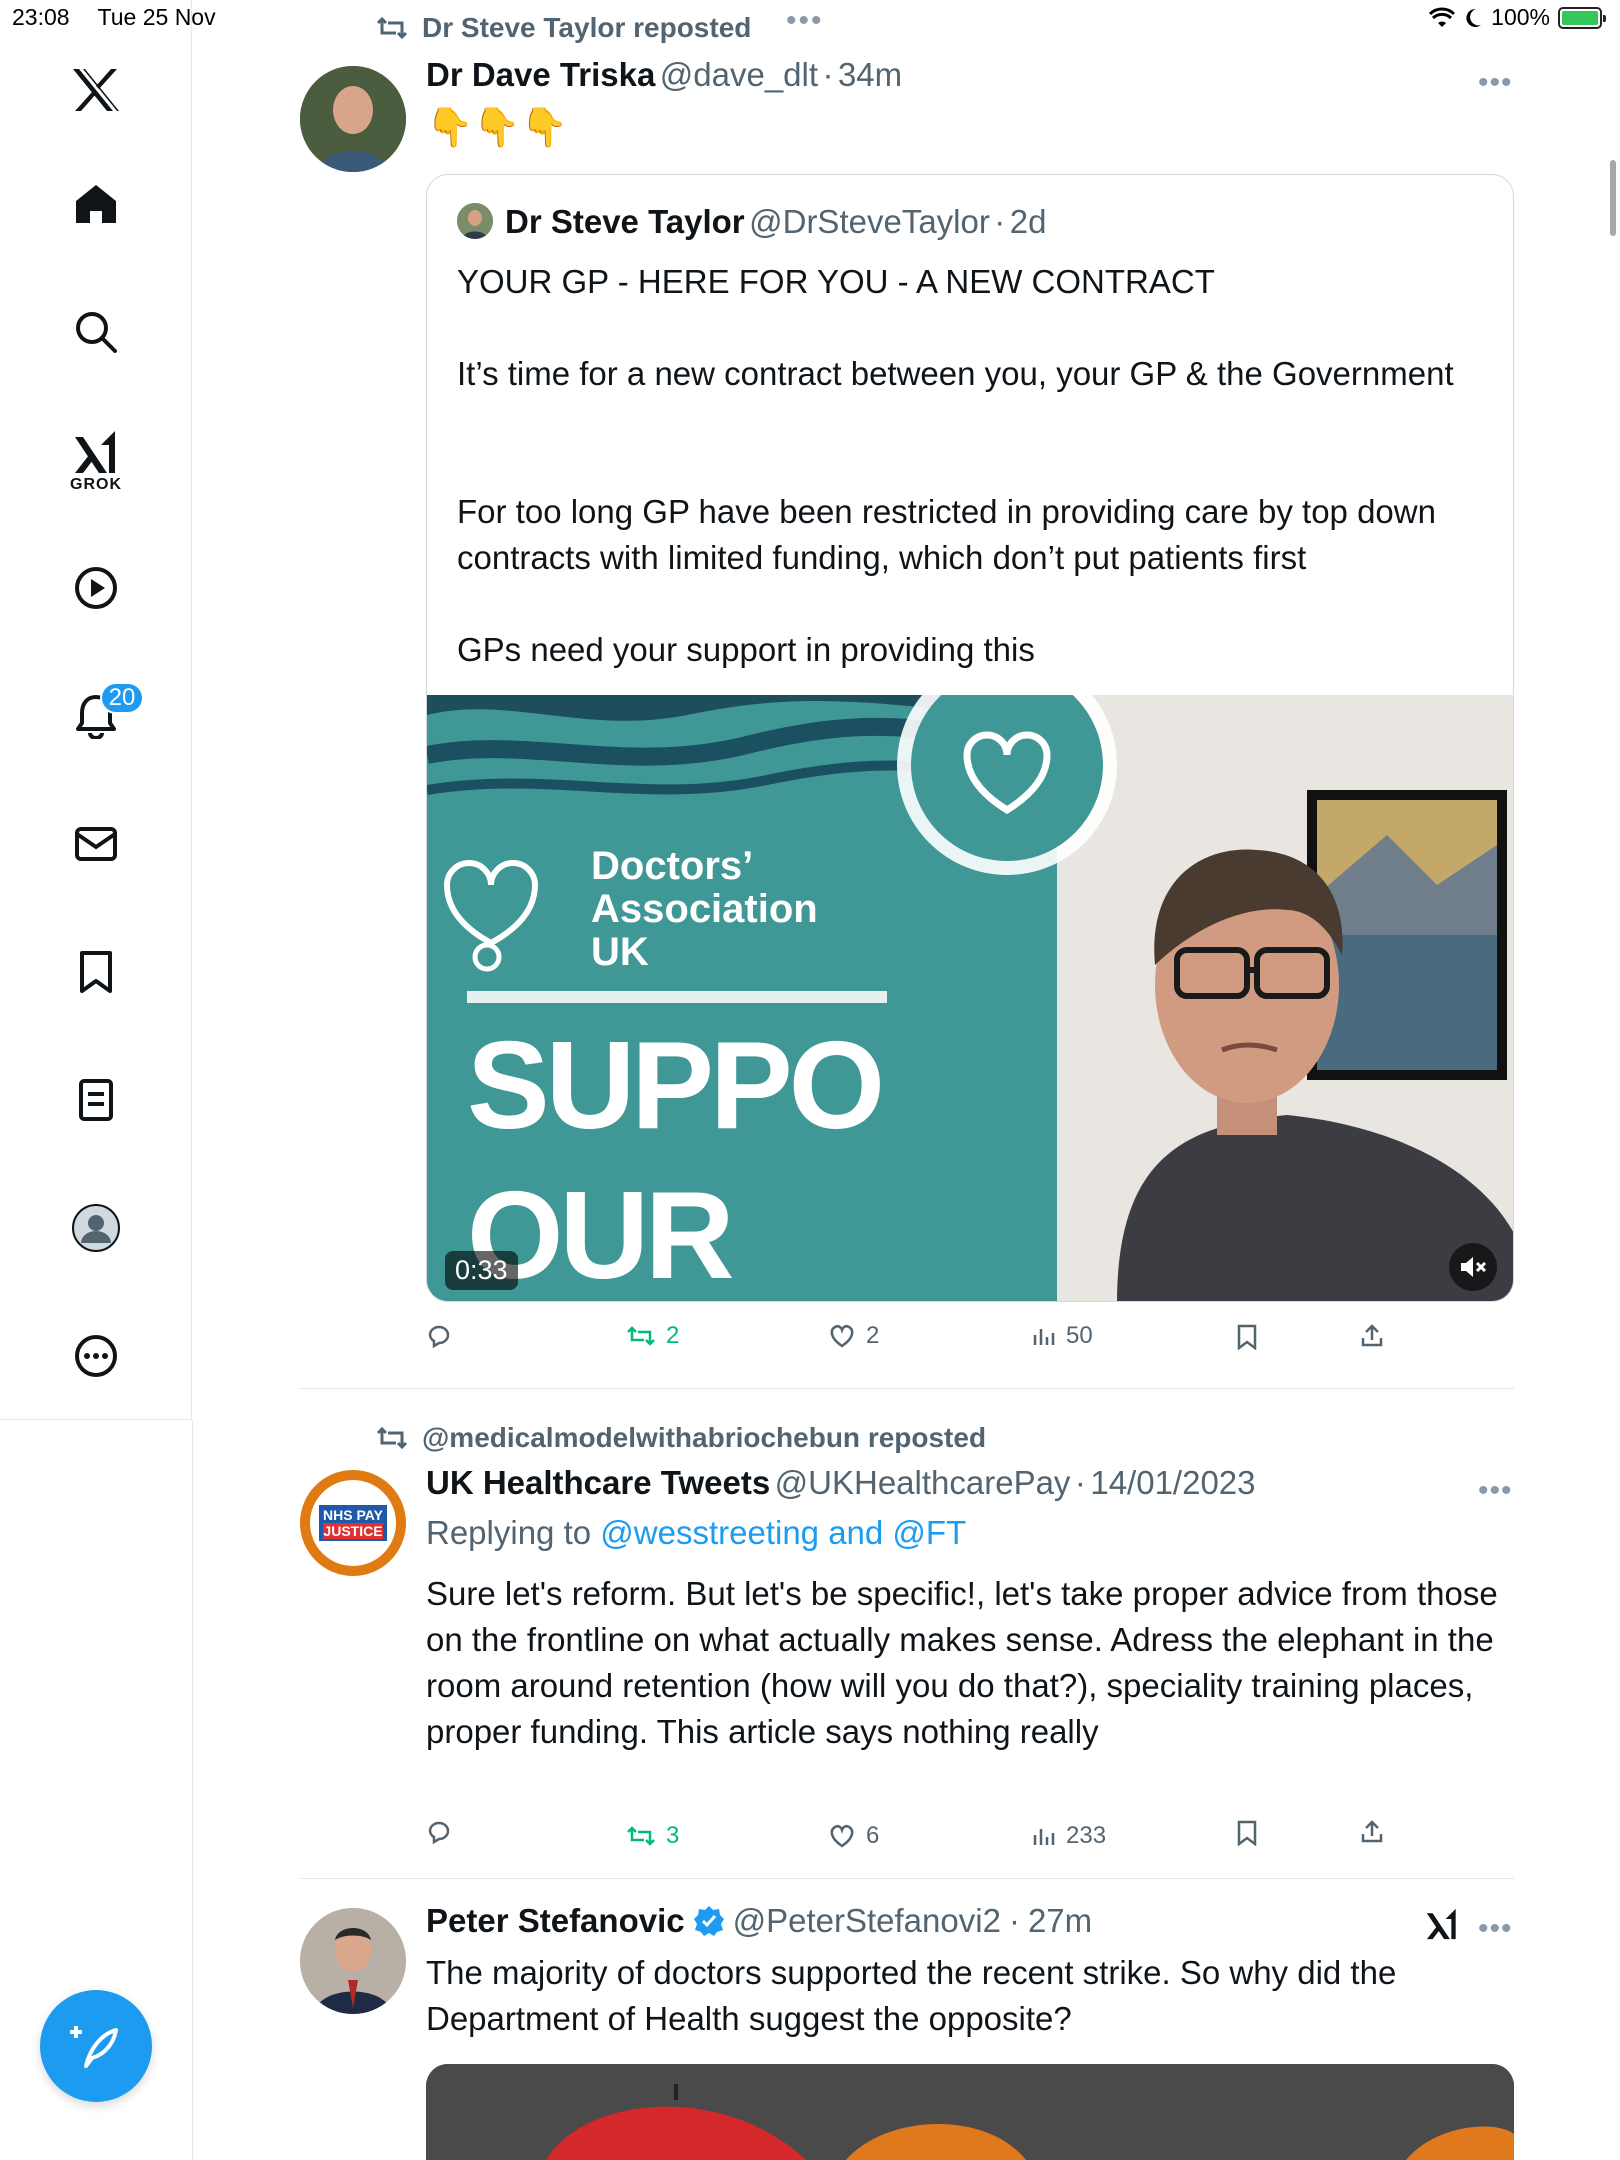  Describe the element at coordinates (923, 1482) in the screenshot. I see `author-handle: @UKHealthcarePay` at that location.